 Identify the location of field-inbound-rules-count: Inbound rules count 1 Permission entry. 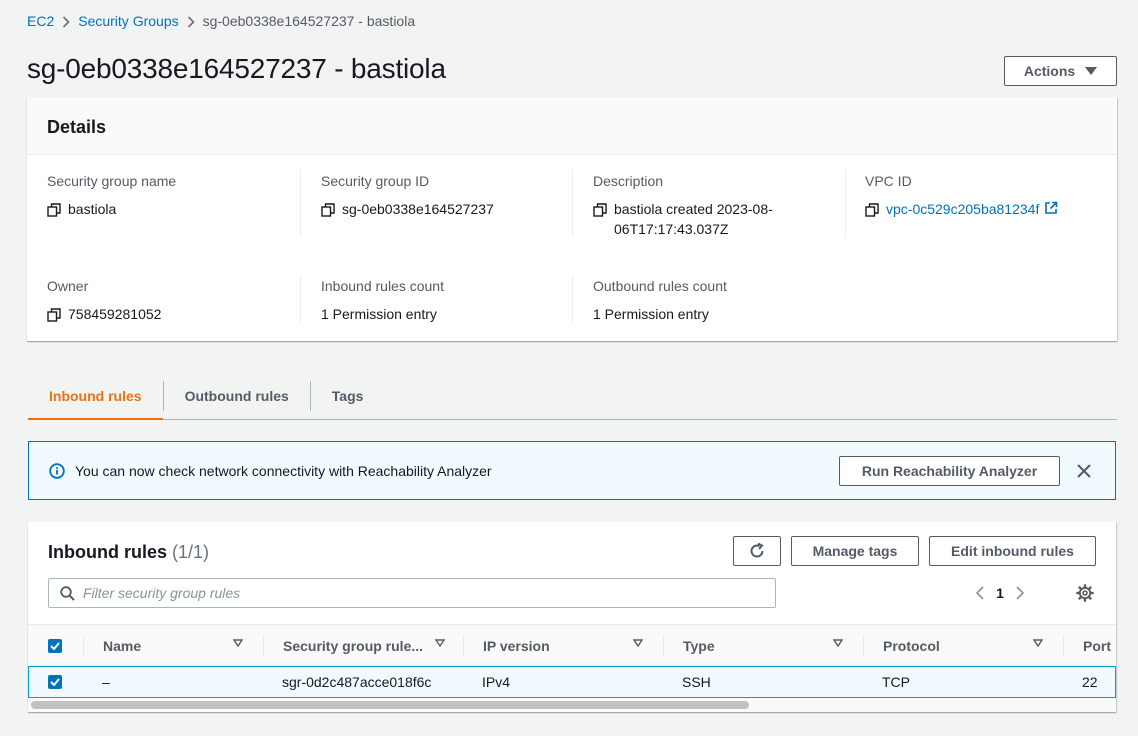
(447, 301).